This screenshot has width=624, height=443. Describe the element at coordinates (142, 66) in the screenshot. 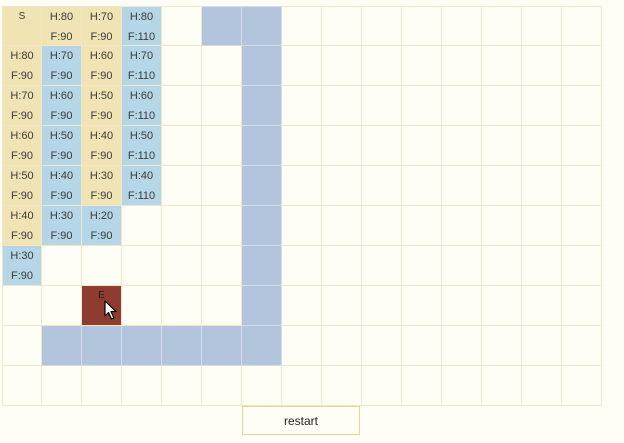

I see `open-cell: H:70 F:110` at that location.